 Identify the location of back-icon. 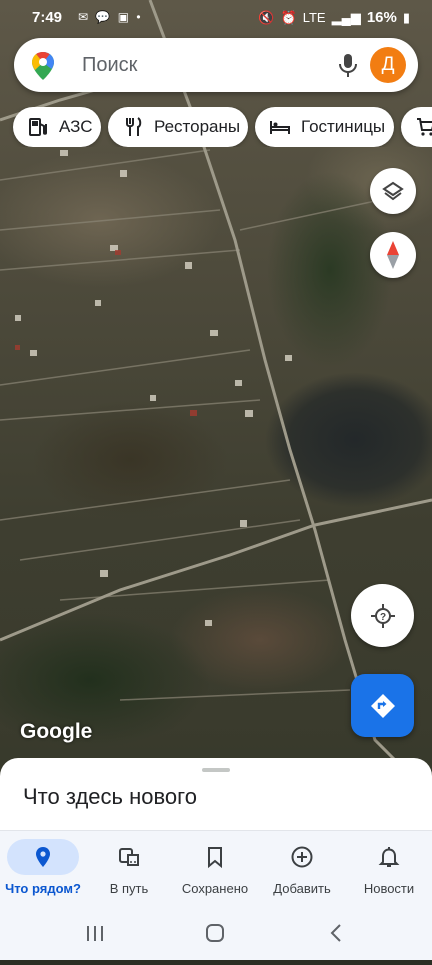
(335, 933).